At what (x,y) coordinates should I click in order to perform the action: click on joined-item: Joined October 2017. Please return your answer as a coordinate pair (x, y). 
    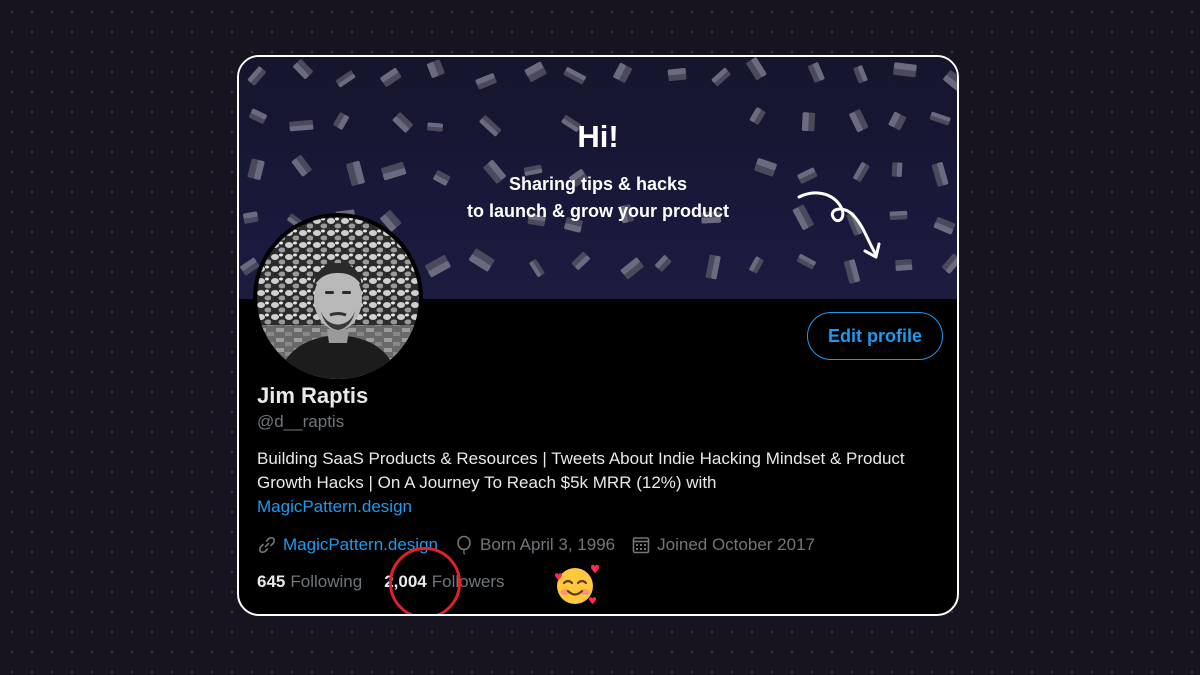
    Looking at the image, I should click on (723, 545).